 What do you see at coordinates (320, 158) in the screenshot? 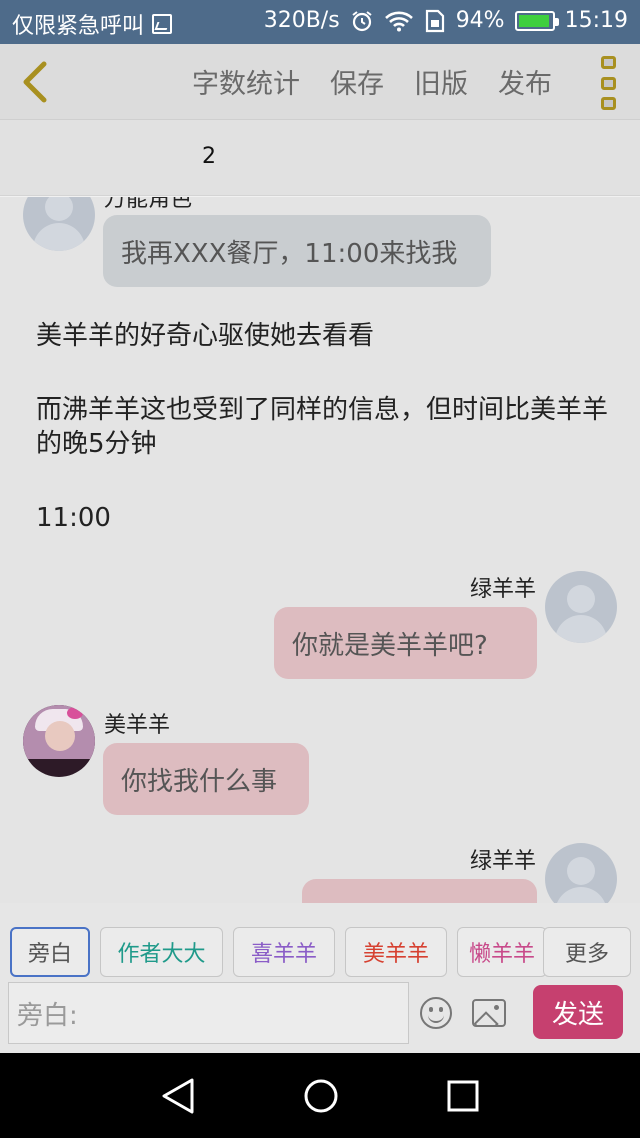
I see `word-count-row: 2` at bounding box center [320, 158].